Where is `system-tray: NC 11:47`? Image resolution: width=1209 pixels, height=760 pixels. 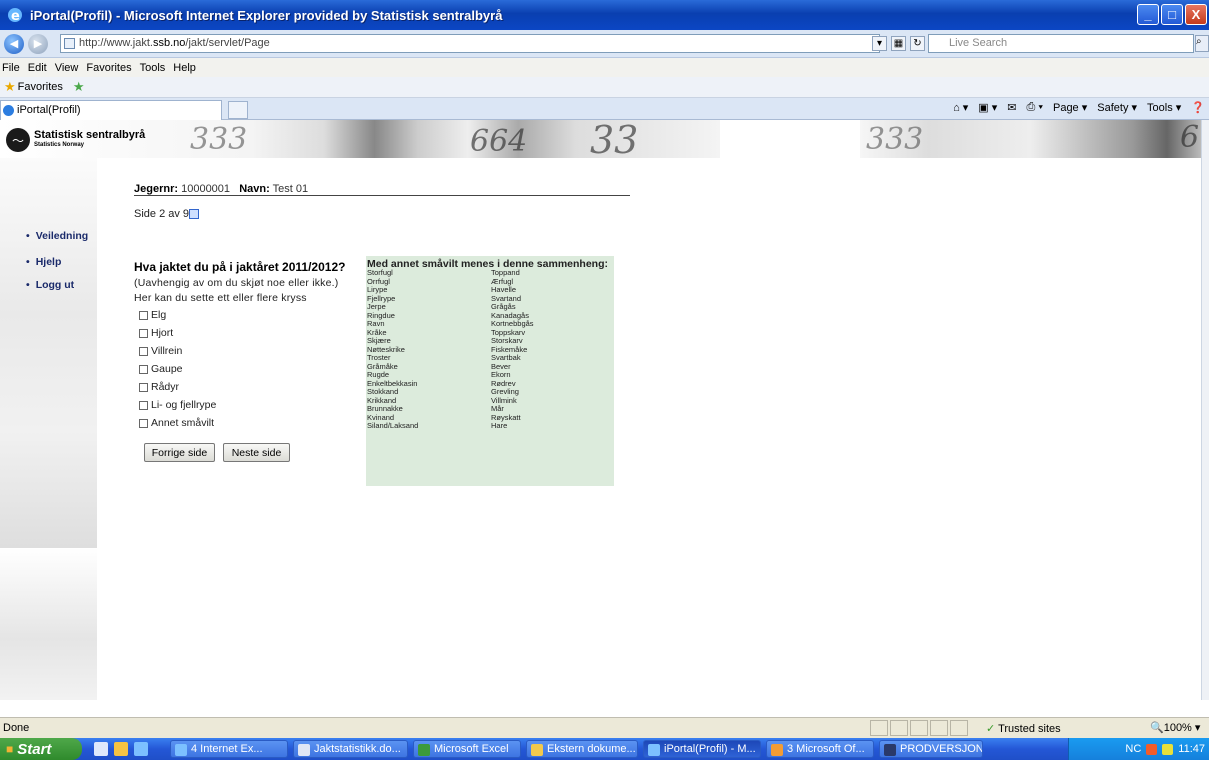
system-tray: NC 11:47 is located at coordinates (1138, 749).